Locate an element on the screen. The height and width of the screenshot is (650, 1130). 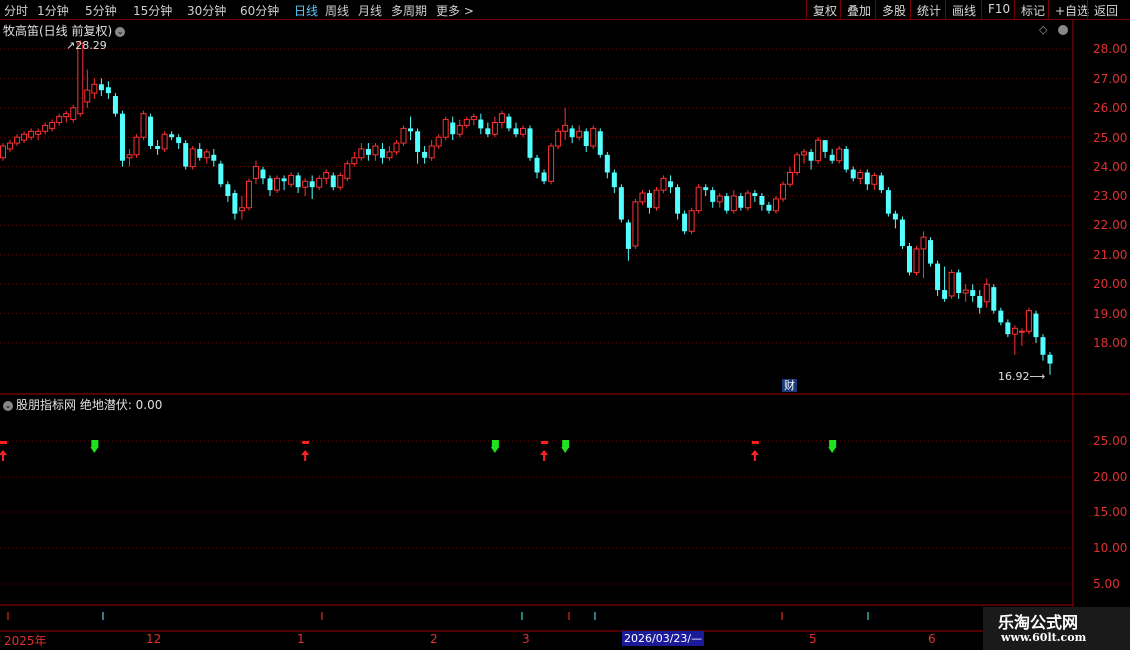
y-tick: 26.00 is located at coordinates (1110, 108).